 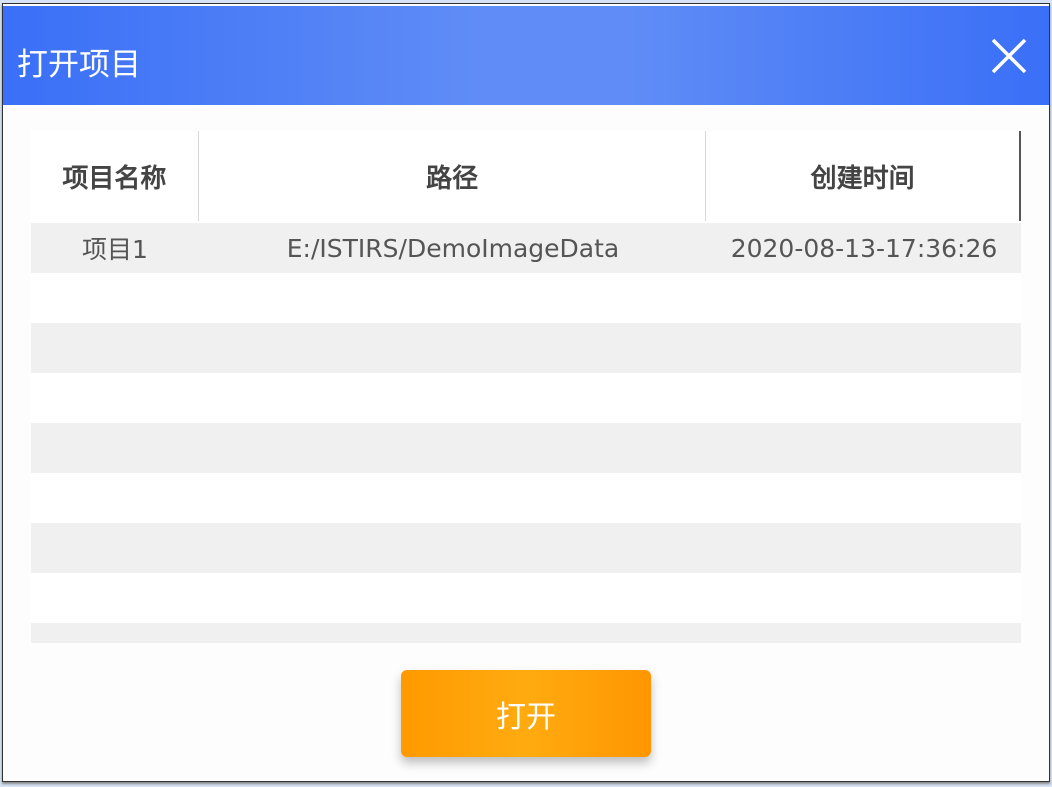 I want to click on dialog-title: 打开项目, so click(x=79, y=65).